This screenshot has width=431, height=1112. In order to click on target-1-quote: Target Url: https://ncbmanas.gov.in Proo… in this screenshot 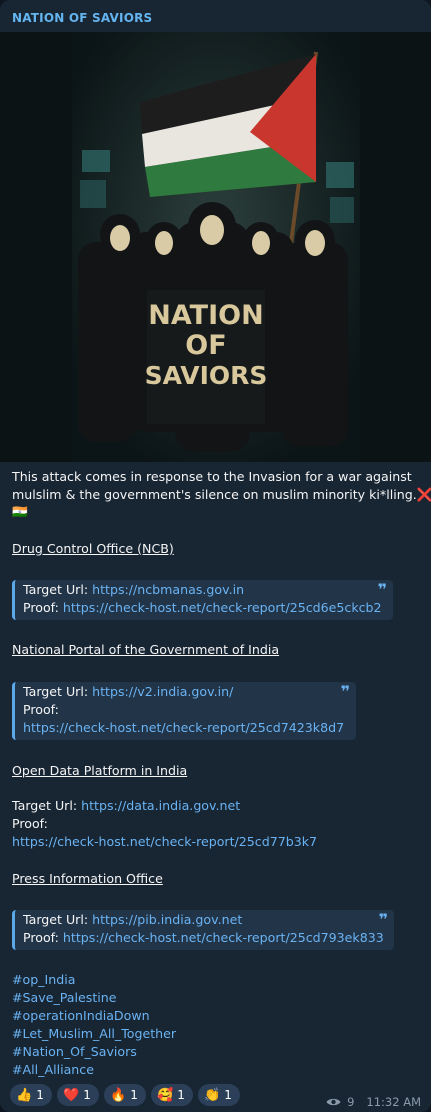, I will do `click(202, 600)`.